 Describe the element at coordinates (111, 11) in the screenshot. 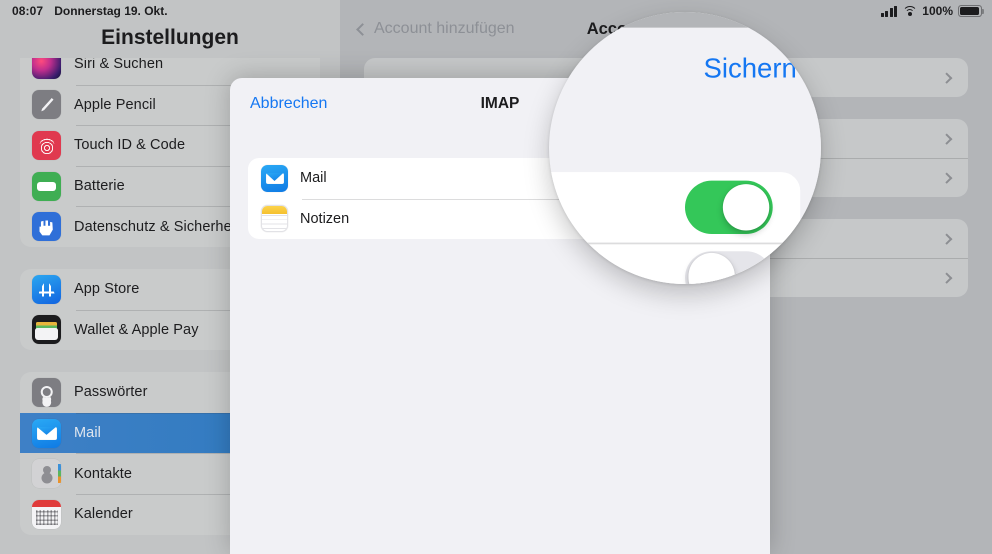

I see `status-date: Donnerstag 19. Okt.` at that location.